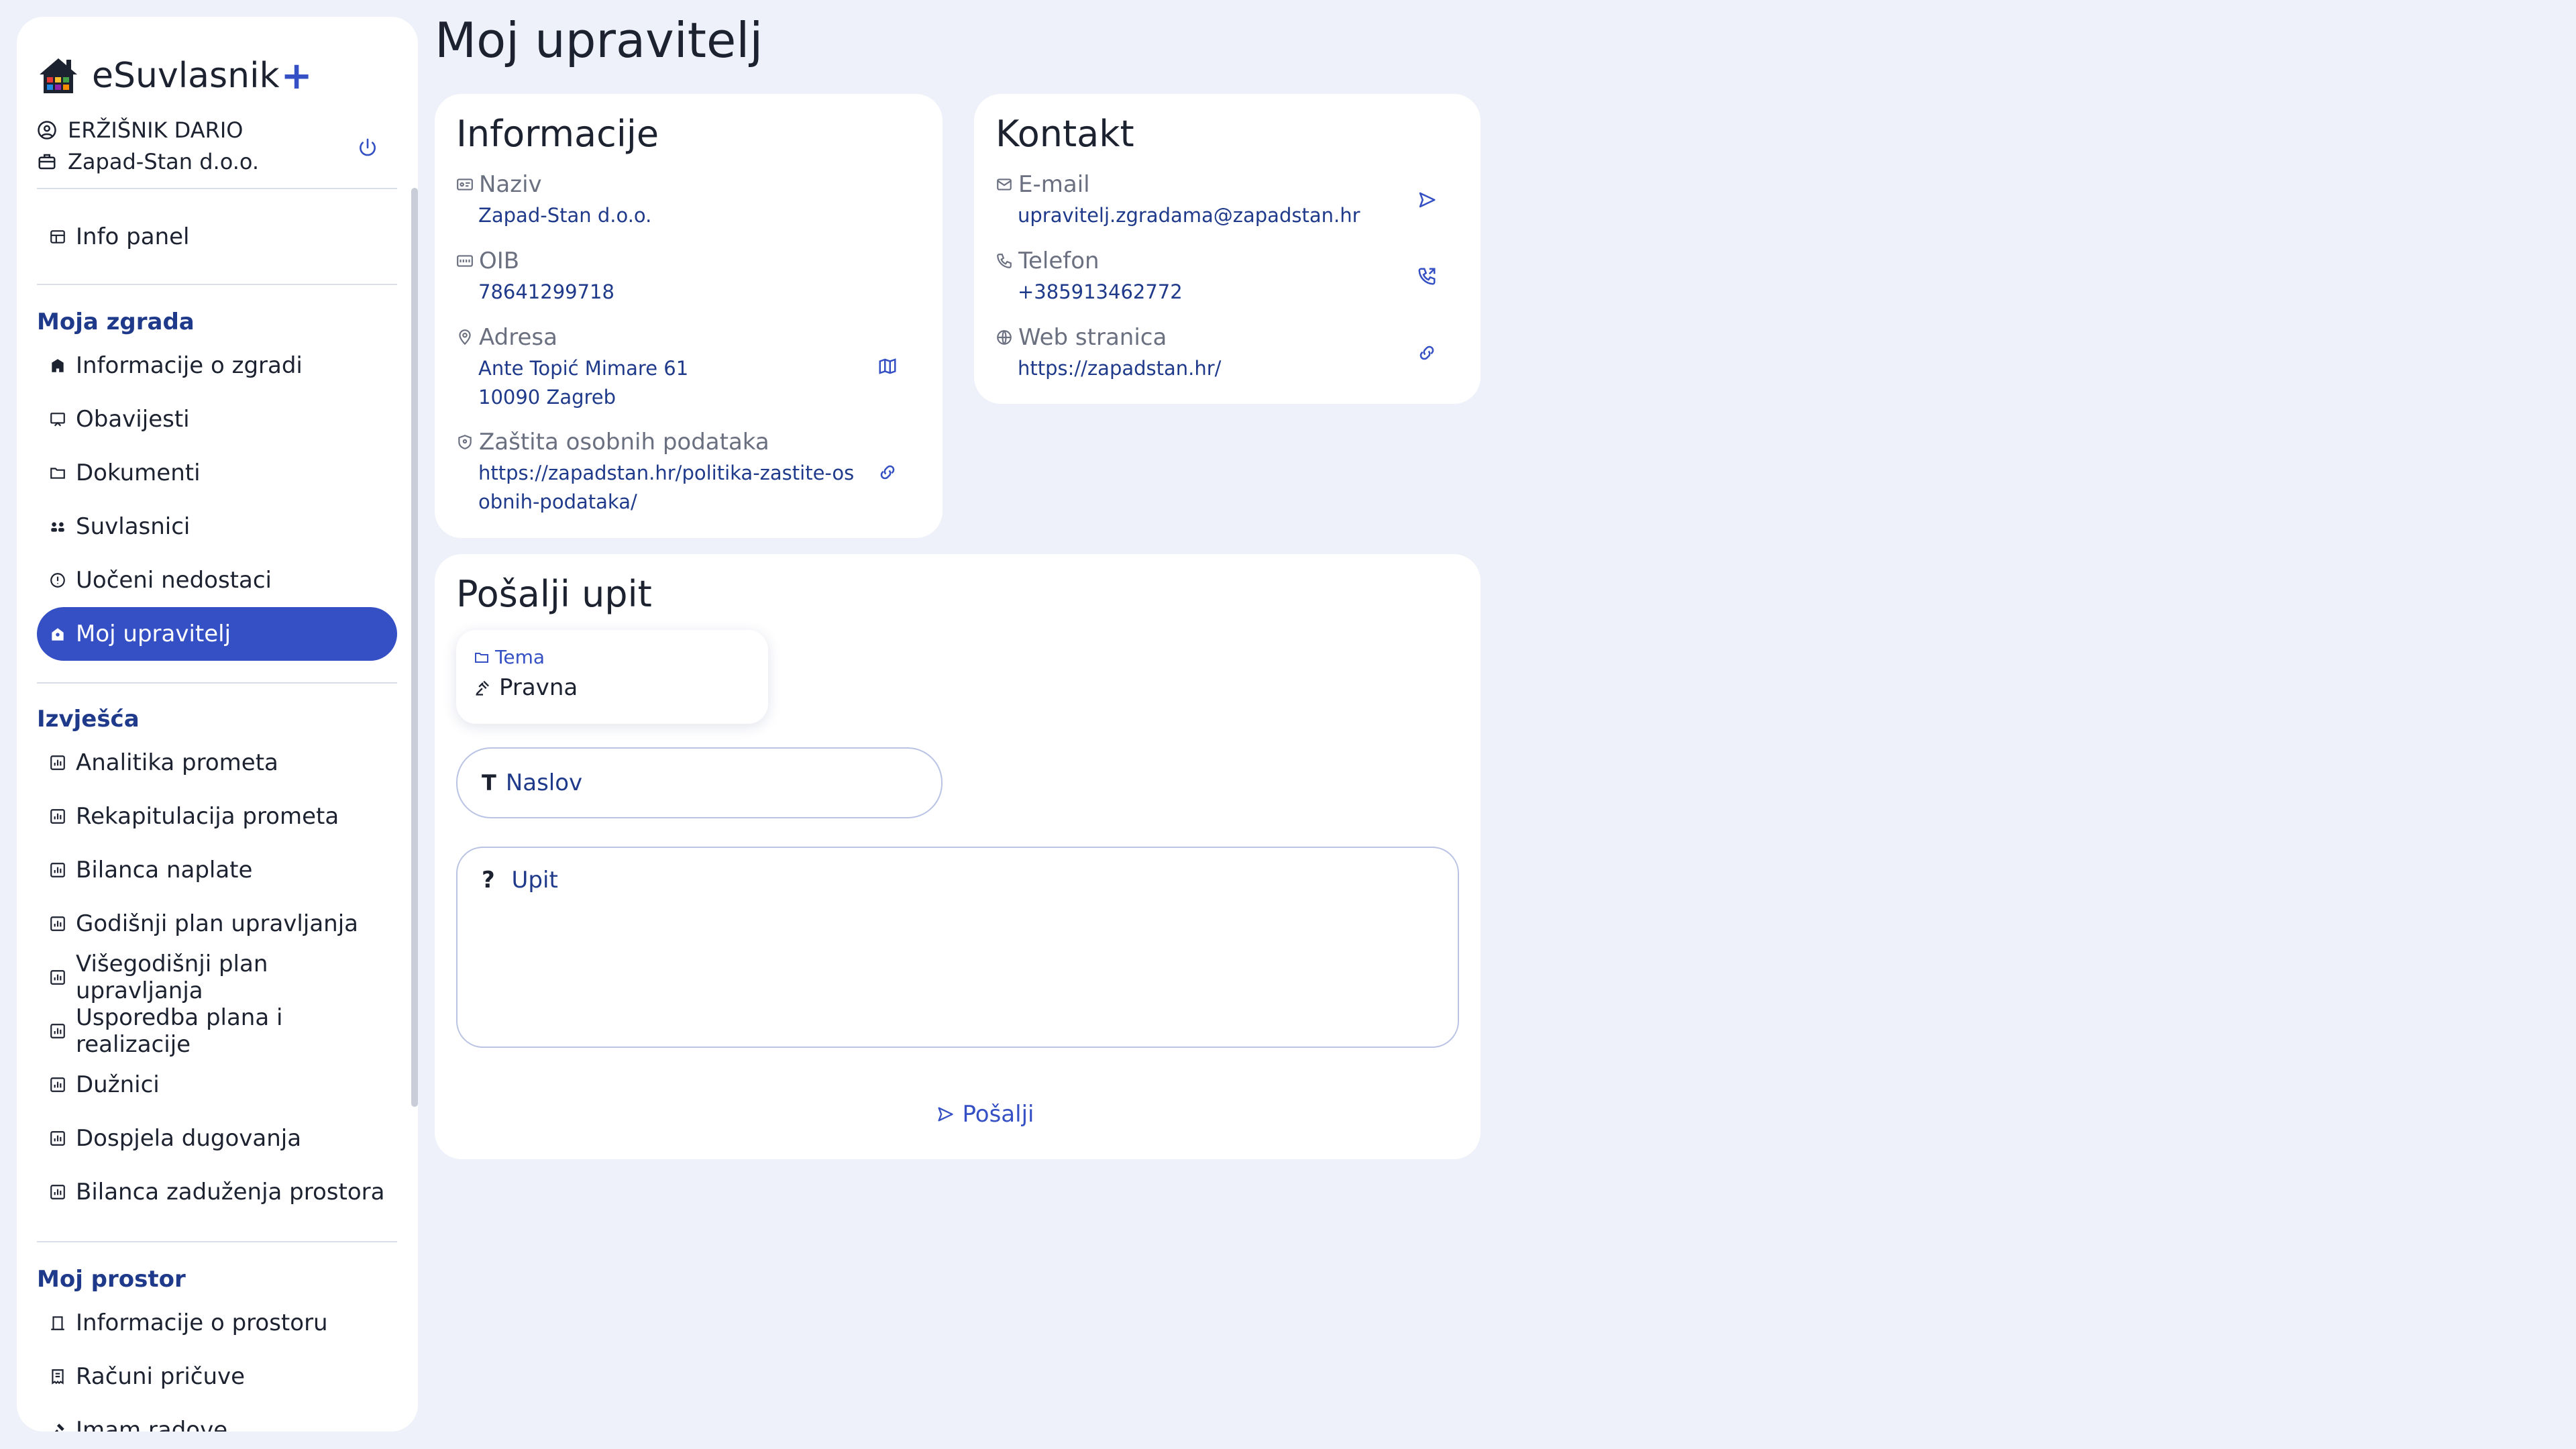  What do you see at coordinates (217, 1031) in the screenshot?
I see `nav-item-usporedba-plana: Usporedba plana i realizacije` at bounding box center [217, 1031].